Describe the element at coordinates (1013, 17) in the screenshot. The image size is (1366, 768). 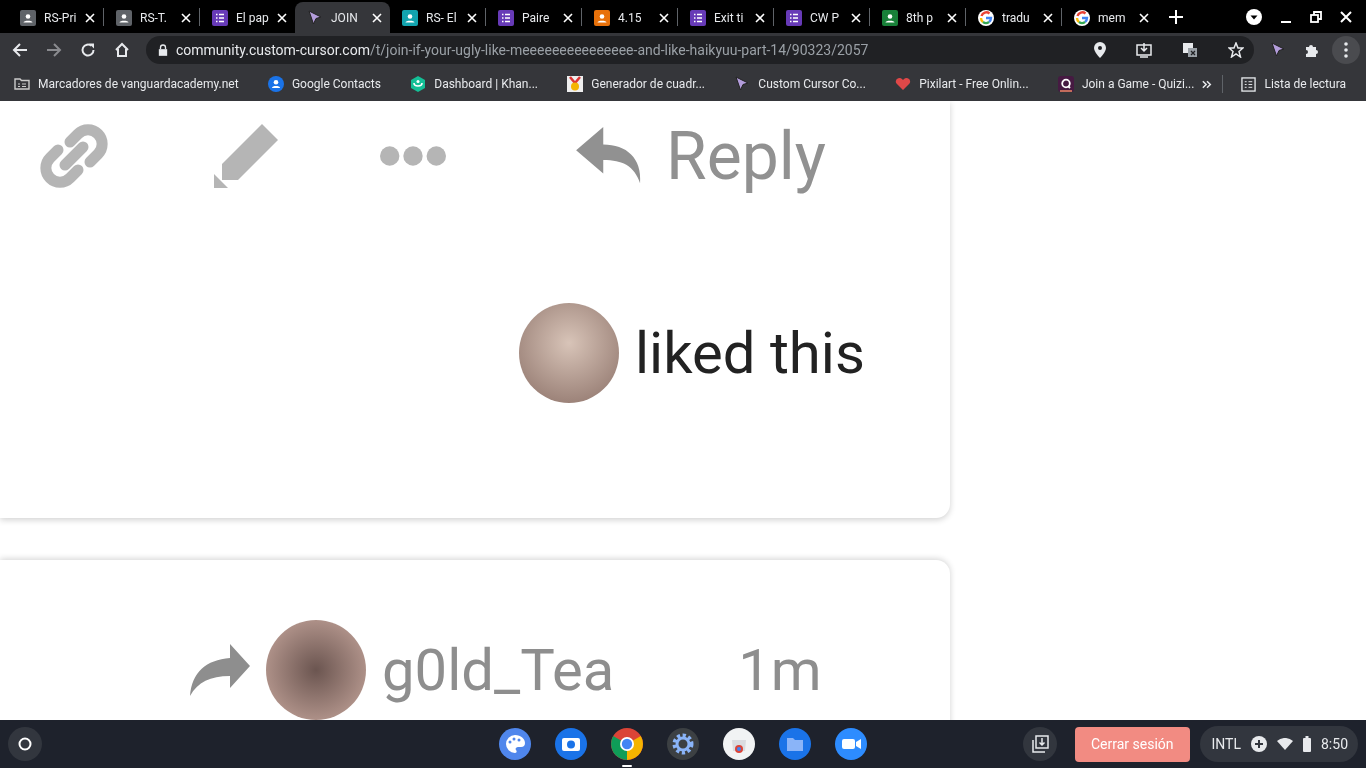
I see `browser-tab: tradu` at that location.